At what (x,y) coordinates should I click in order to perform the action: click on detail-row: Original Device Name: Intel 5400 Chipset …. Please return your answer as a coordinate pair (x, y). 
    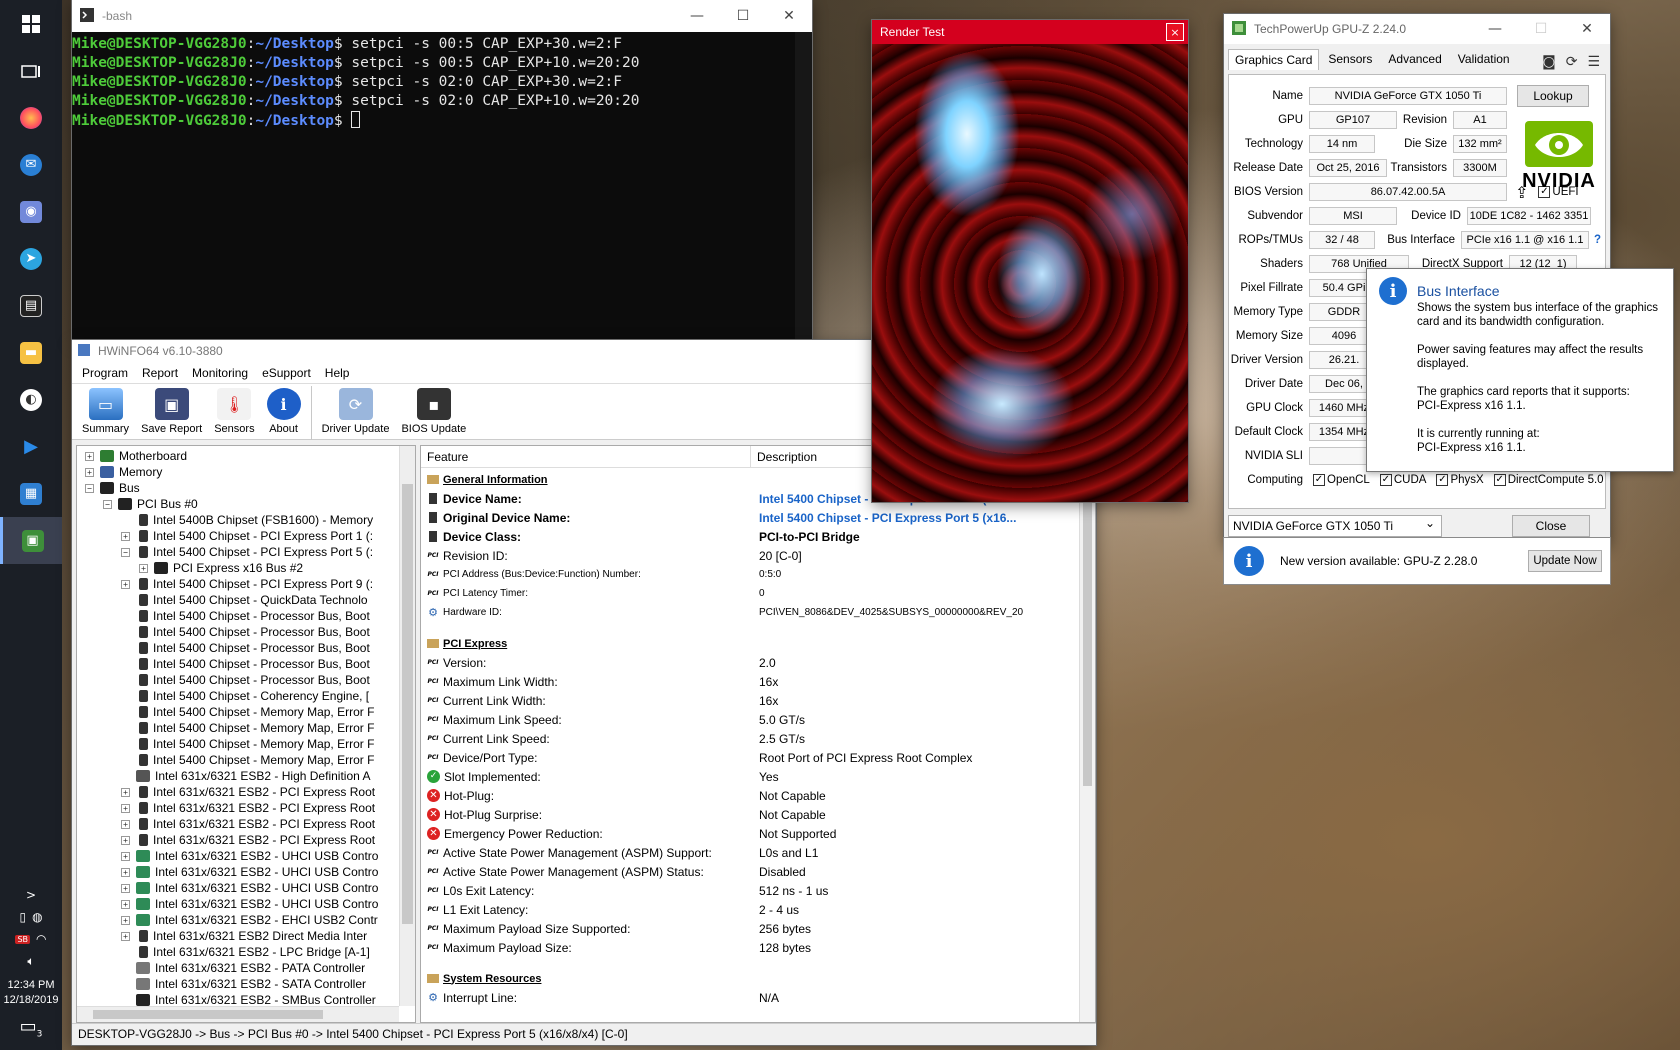
    Looking at the image, I should click on (758, 517).